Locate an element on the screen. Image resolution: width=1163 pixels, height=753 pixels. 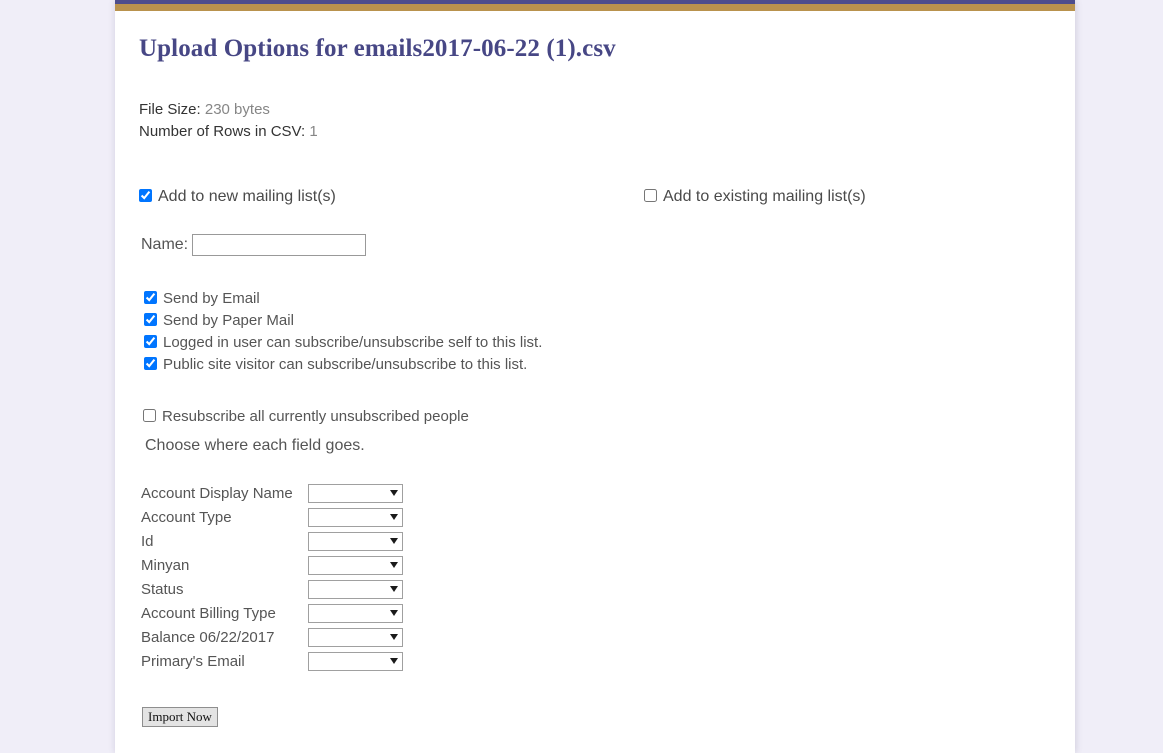
list-name-label: Name: is located at coordinates (165, 244).